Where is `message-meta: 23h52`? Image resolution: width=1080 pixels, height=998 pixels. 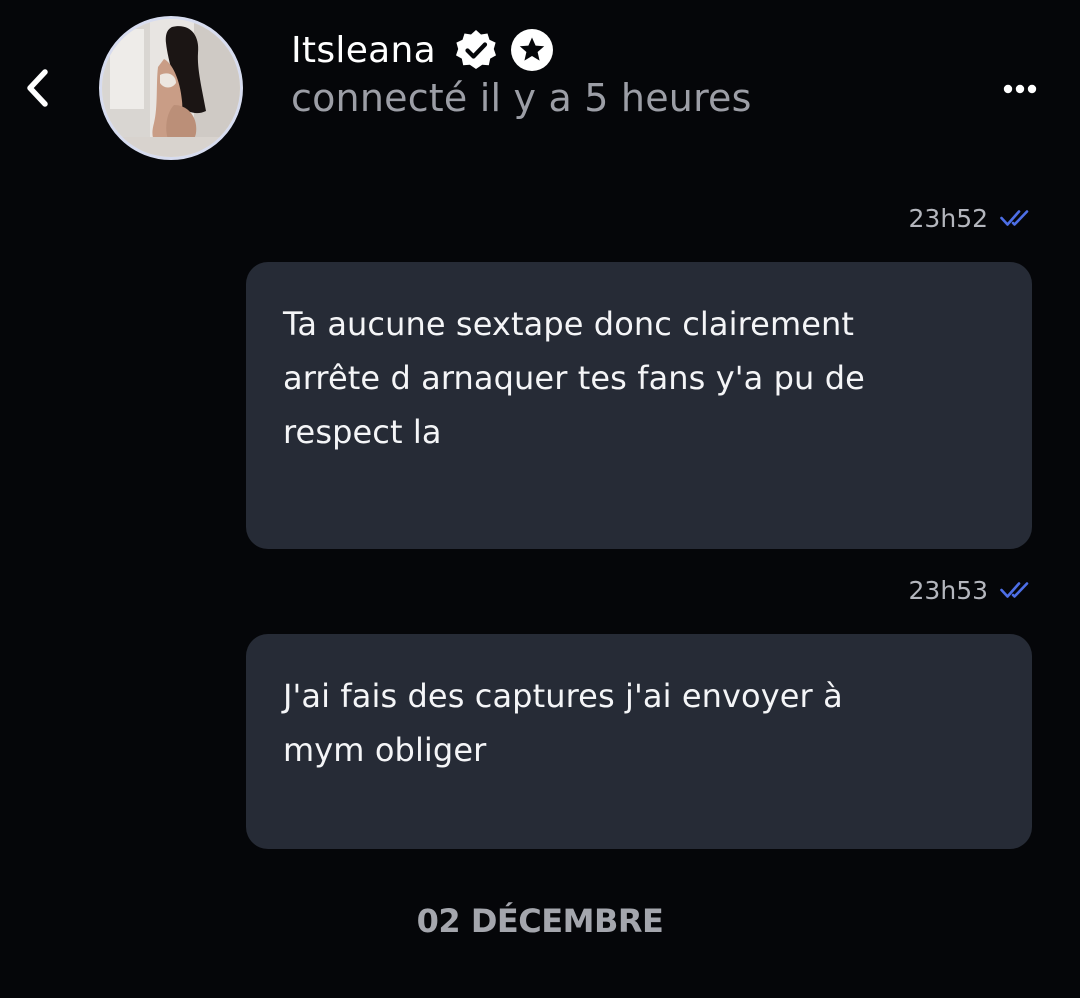 message-meta: 23h52 is located at coordinates (970, 218).